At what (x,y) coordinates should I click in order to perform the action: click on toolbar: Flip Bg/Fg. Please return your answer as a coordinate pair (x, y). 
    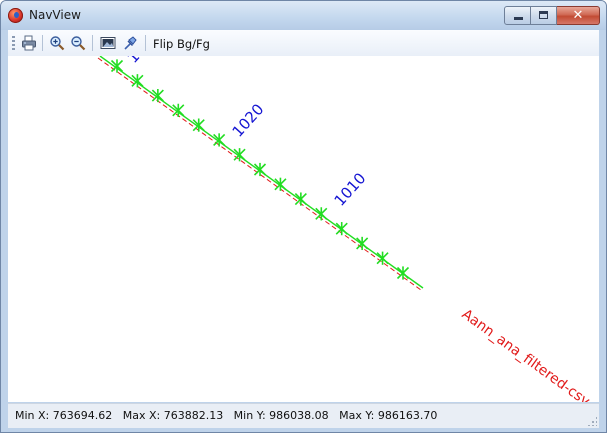
    Looking at the image, I should click on (303, 43).